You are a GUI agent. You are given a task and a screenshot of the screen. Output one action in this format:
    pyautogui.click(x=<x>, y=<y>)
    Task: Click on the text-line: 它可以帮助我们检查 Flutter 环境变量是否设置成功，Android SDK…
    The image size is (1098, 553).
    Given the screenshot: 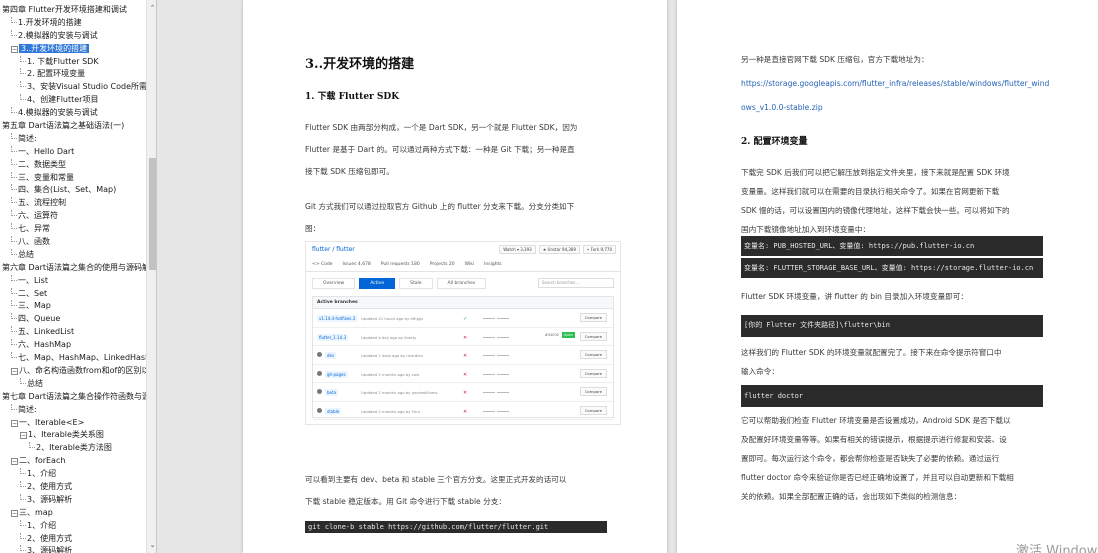 What is the action you would take?
    pyautogui.click(x=896, y=420)
    